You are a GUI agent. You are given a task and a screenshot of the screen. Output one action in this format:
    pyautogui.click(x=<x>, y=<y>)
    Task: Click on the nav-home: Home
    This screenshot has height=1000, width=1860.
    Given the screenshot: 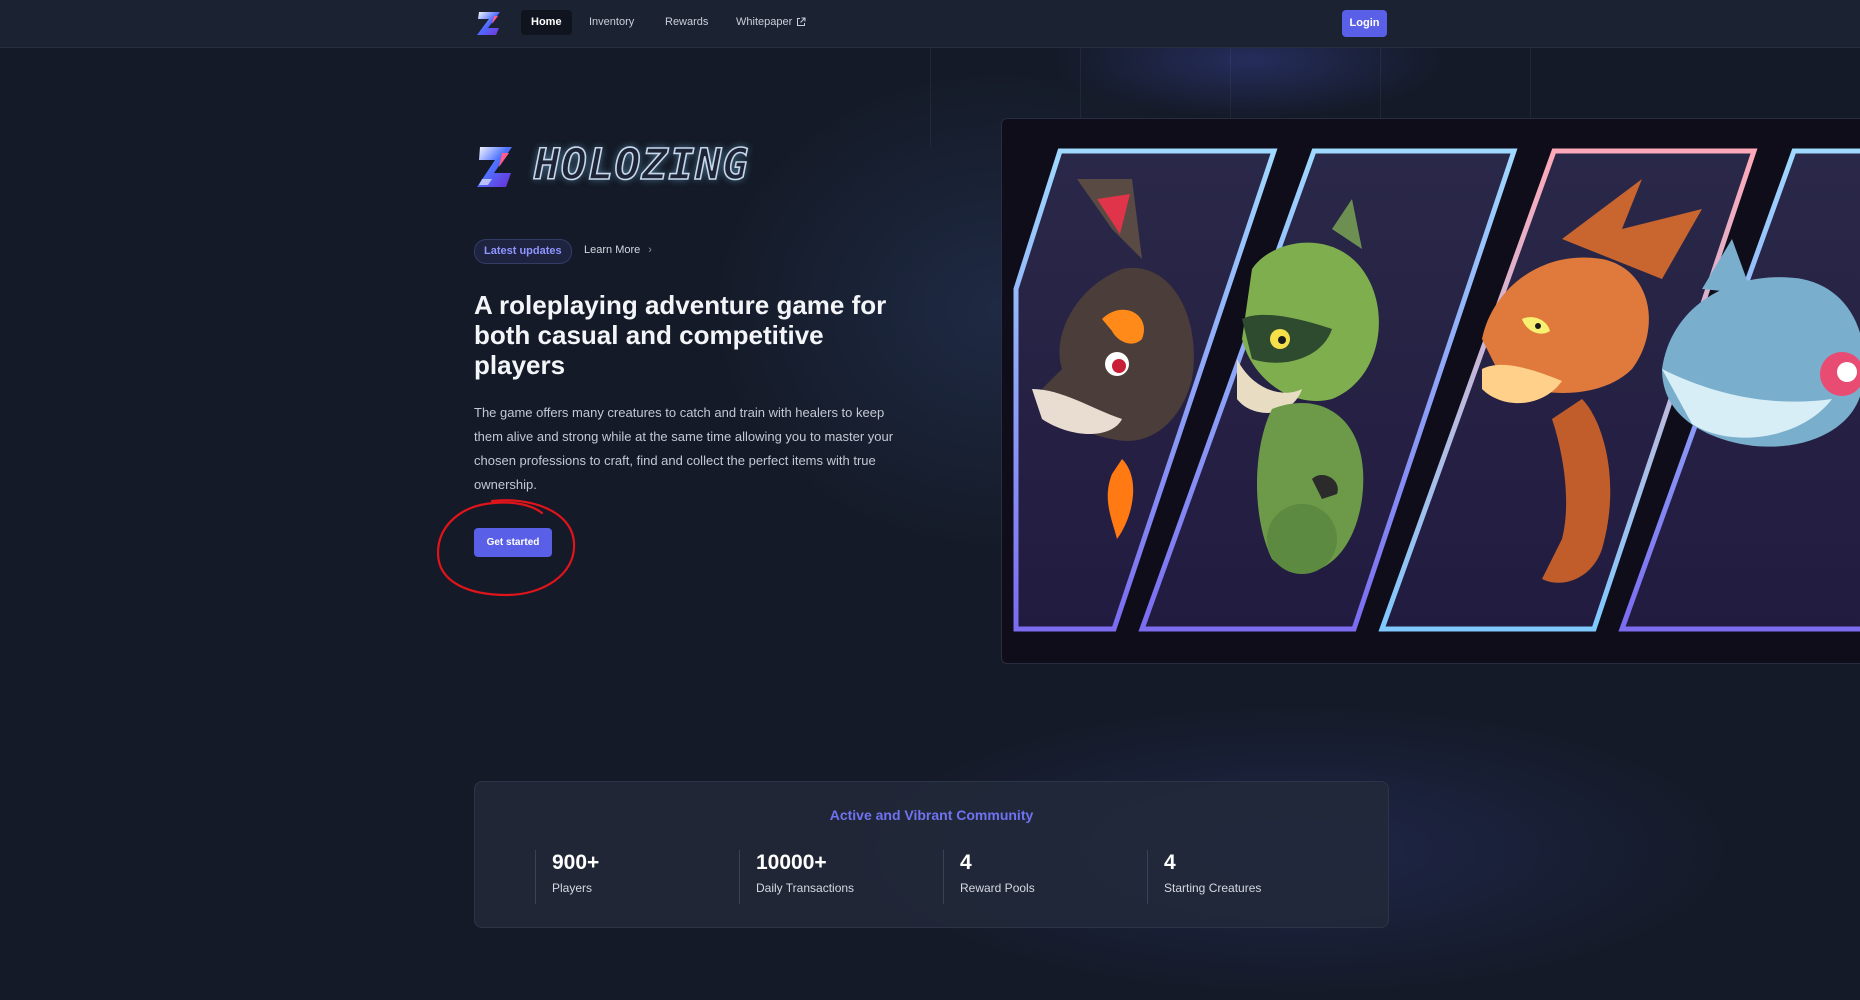 What is the action you would take?
    pyautogui.click(x=546, y=22)
    